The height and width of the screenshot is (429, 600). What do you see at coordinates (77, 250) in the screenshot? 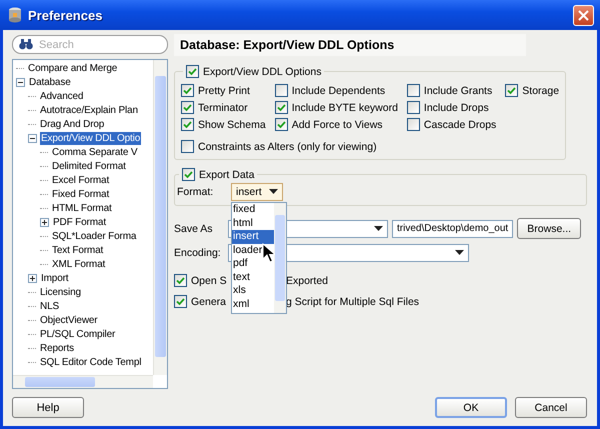
I see `tree-item: Text Format` at bounding box center [77, 250].